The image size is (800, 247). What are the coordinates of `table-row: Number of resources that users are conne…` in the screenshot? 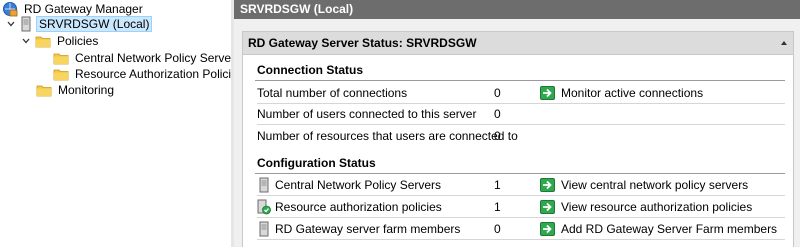 It's located at (521, 135).